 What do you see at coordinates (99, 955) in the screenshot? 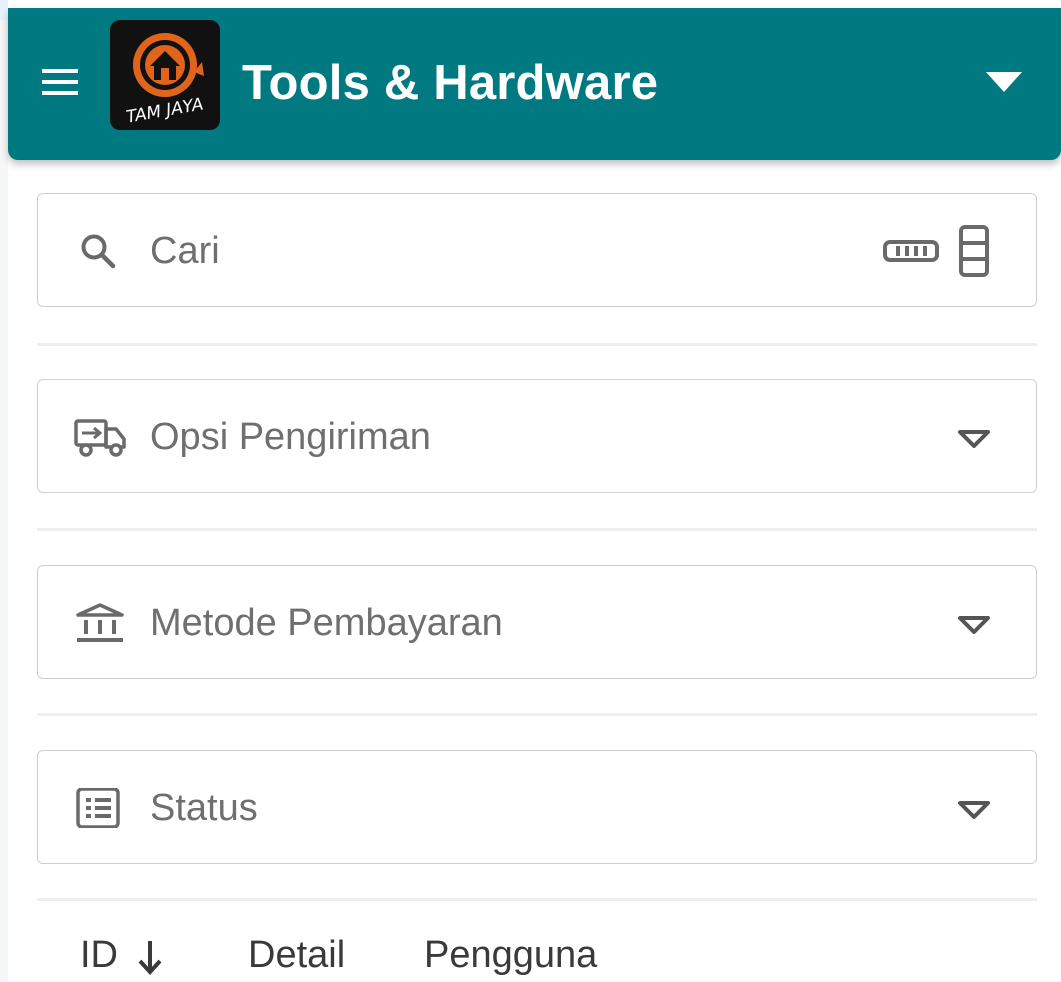
I see `column-header-label: ID` at bounding box center [99, 955].